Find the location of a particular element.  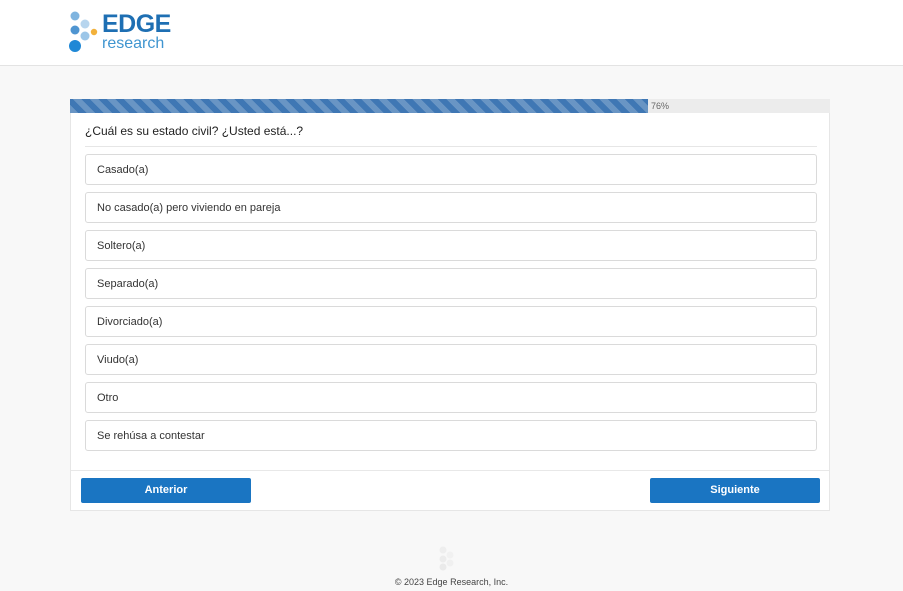

answer-option-label: Separado(a) is located at coordinates (128, 284).